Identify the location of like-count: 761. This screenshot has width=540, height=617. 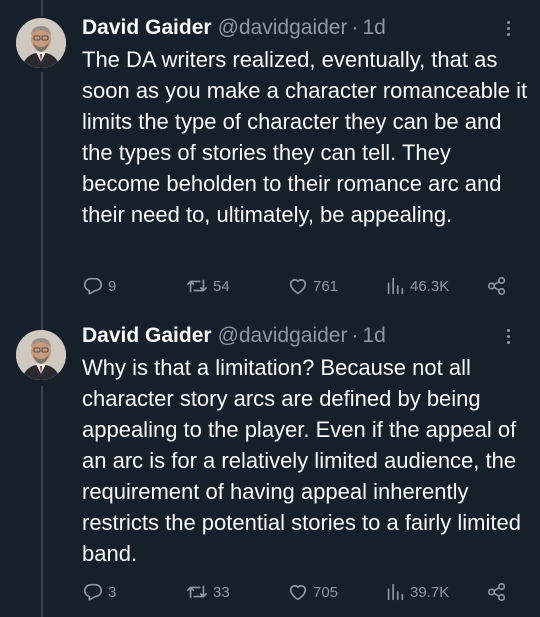
(326, 286).